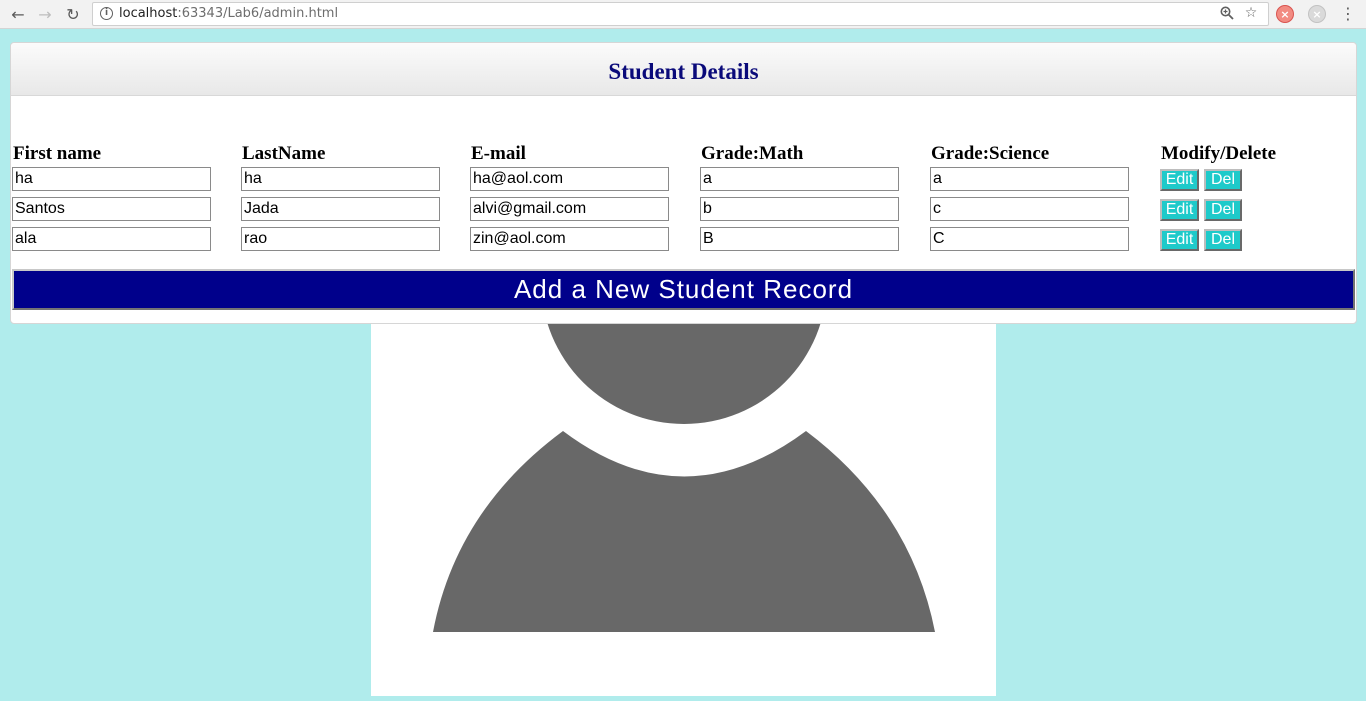 The height and width of the screenshot is (701, 1366). I want to click on first-name-field: ha, so click(111, 179).